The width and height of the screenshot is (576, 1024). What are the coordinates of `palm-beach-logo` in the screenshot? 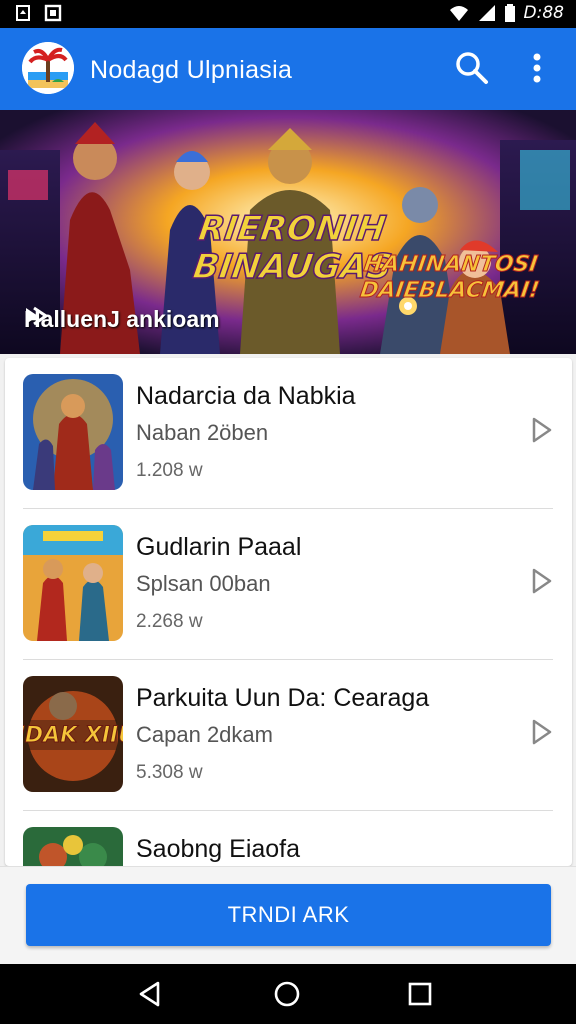 It's located at (48, 68).